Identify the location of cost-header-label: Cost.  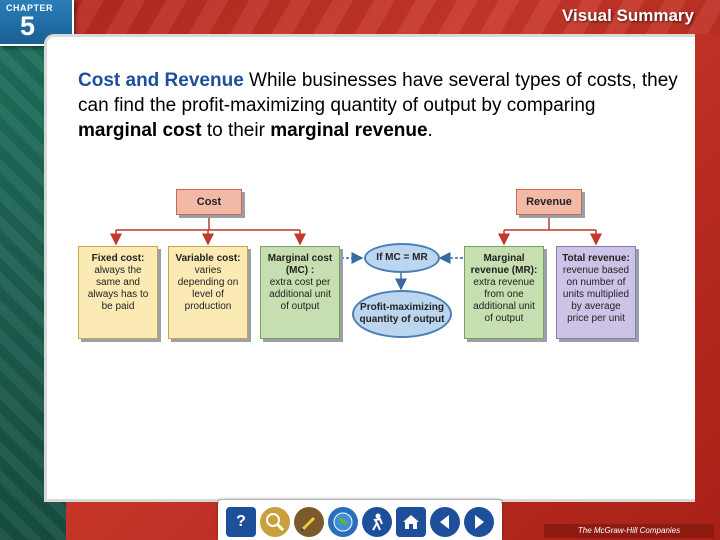
(209, 202).